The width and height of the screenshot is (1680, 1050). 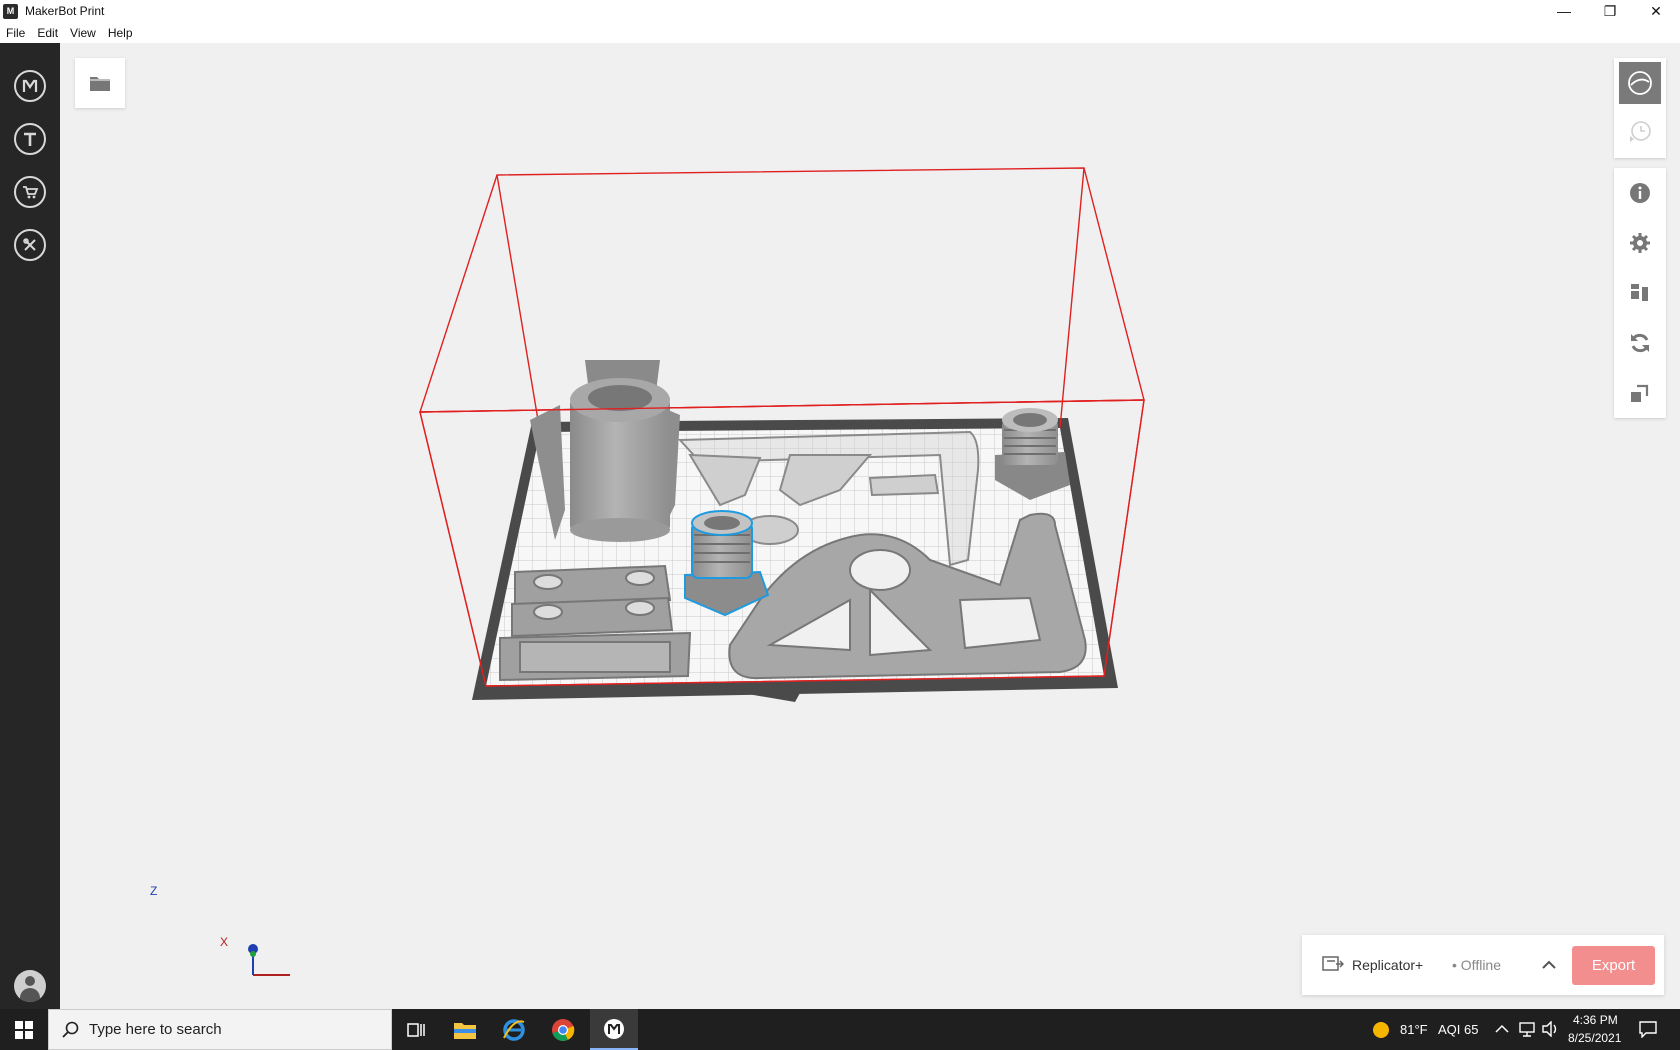 What do you see at coordinates (1594, 1038) in the screenshot?
I see `clock-date: 8/25/2021` at bounding box center [1594, 1038].